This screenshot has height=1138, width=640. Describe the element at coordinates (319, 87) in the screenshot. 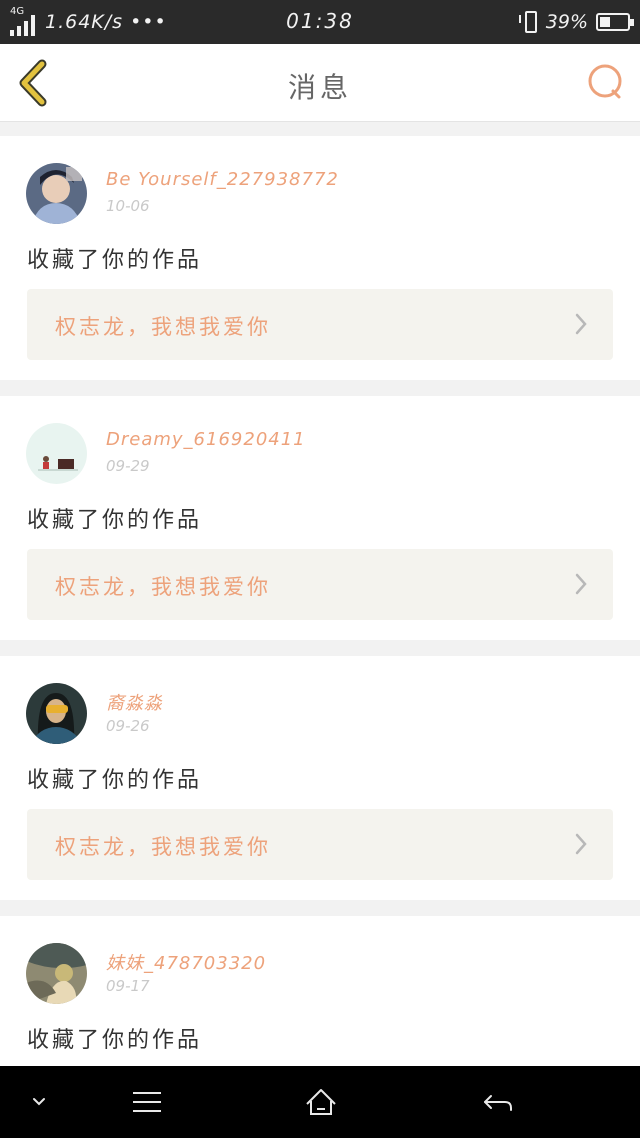

I see `page-title: 消息` at that location.